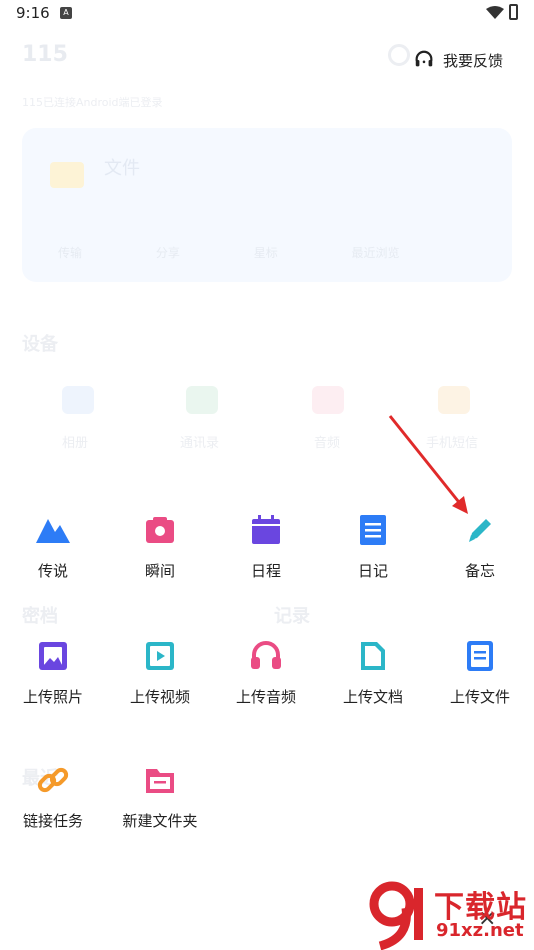  I want to click on app-title: 115, so click(45, 54).